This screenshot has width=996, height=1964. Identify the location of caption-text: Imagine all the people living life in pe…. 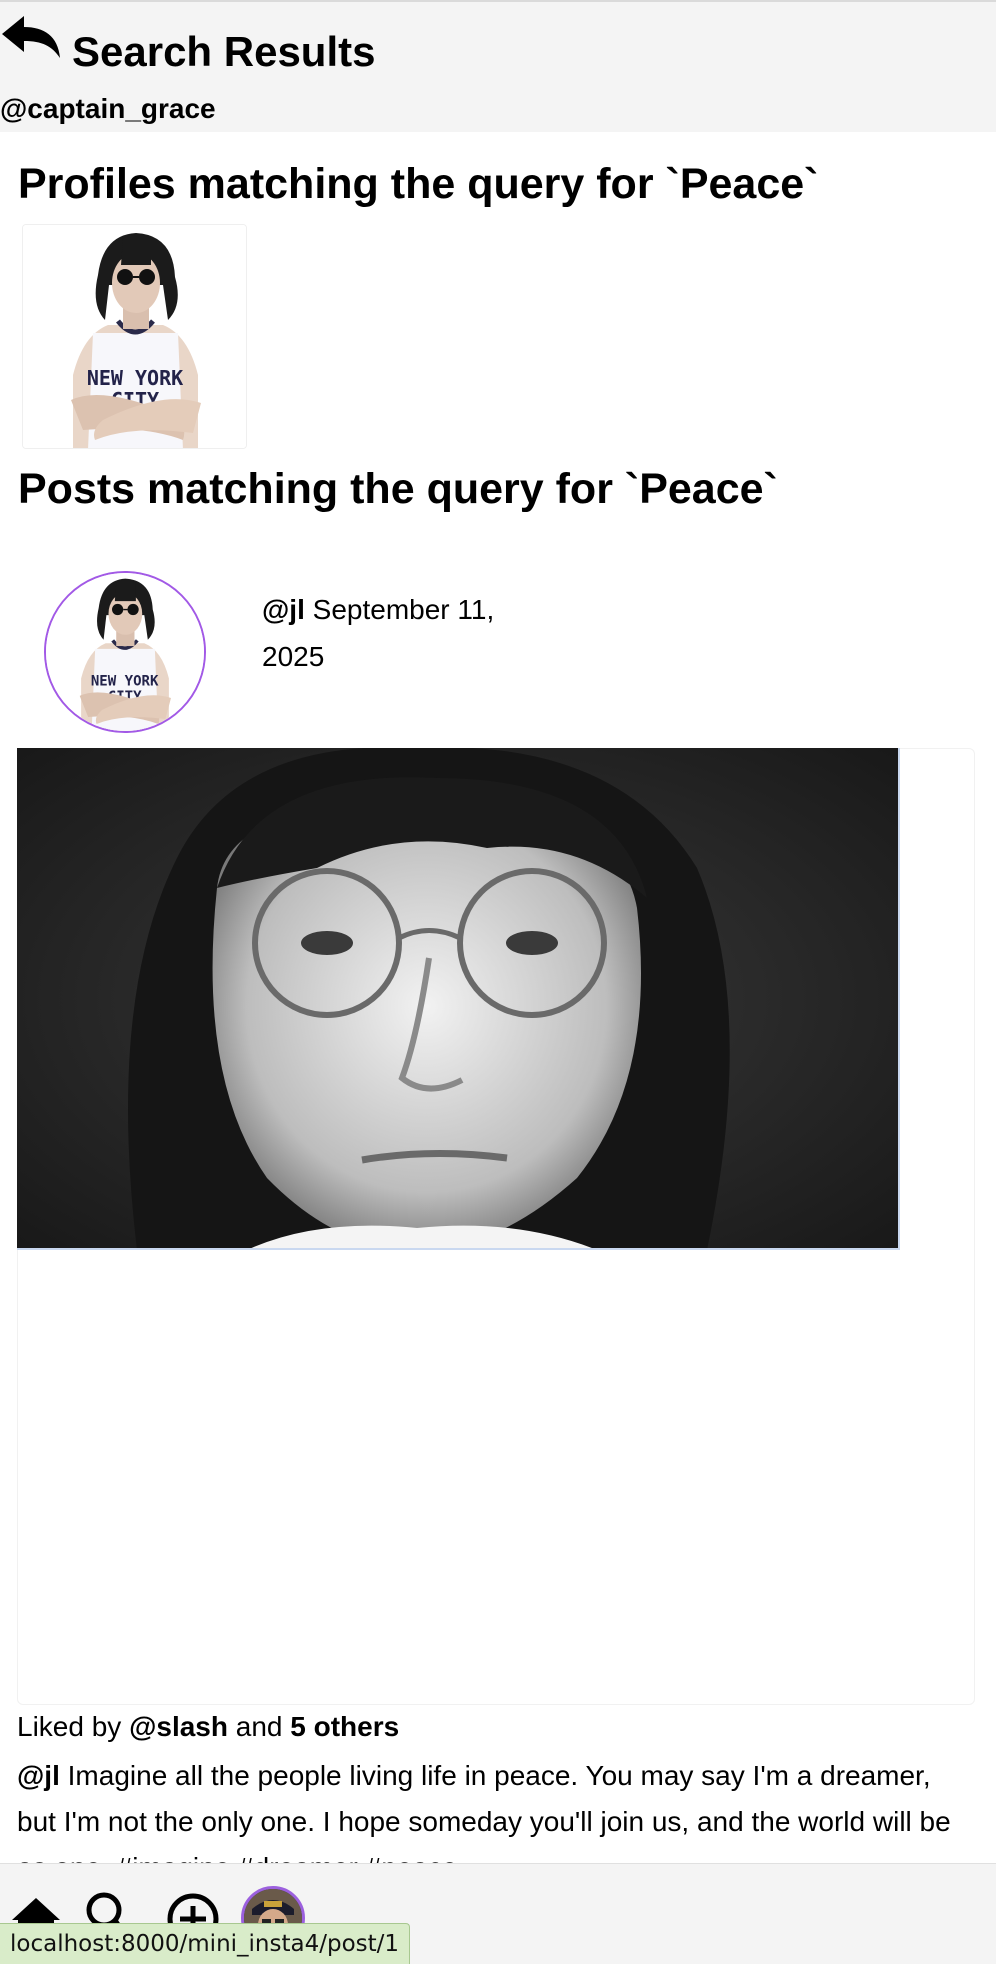
(484, 1811).